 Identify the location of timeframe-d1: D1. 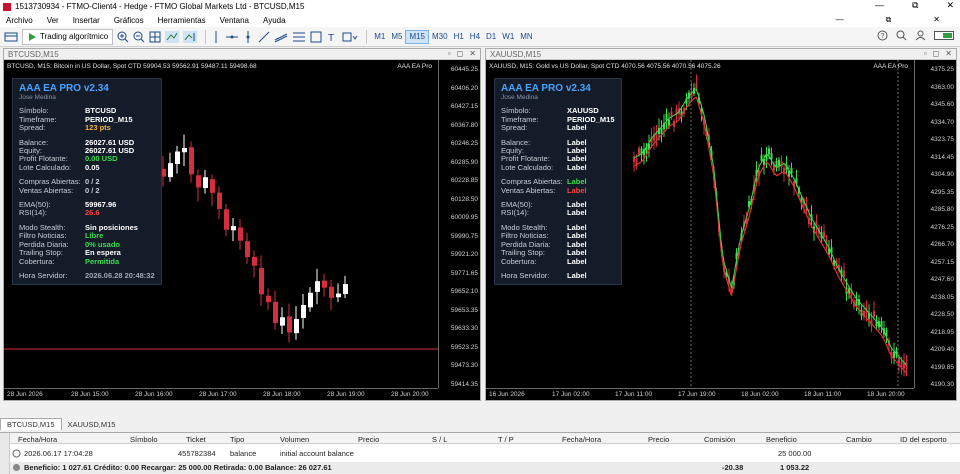
(491, 37).